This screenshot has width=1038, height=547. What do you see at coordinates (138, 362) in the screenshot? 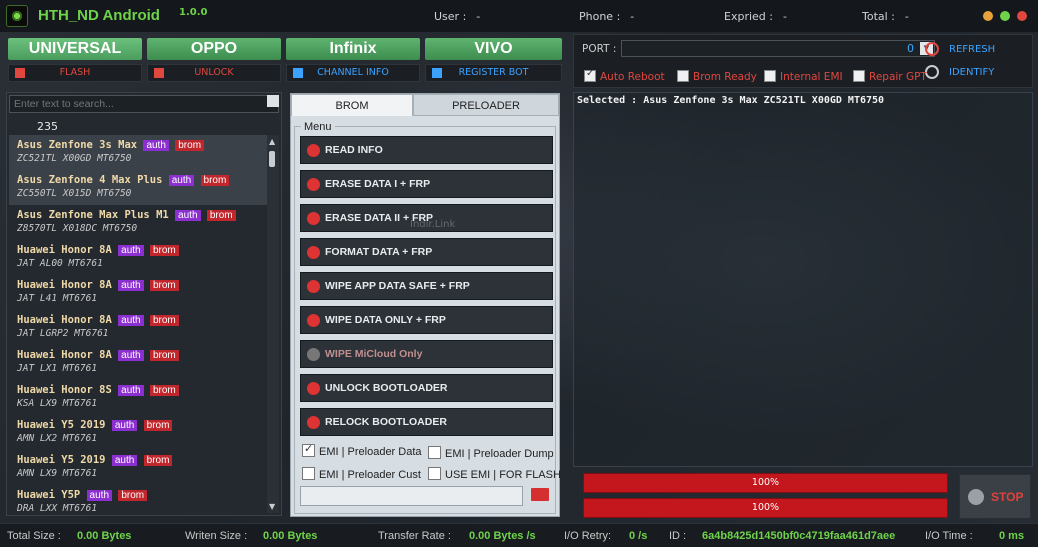
I see `list-item: Huawei Honor 8A auth brom JAT LX1 MT6761` at bounding box center [138, 362].